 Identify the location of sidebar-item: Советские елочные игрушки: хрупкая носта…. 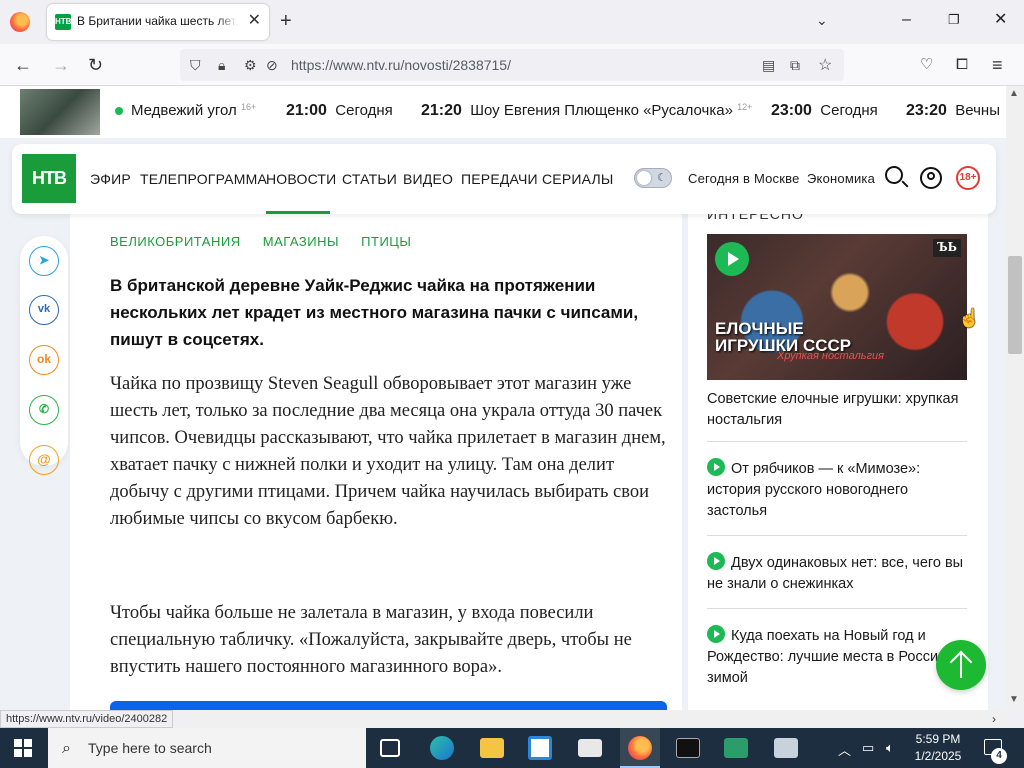
(837, 410).